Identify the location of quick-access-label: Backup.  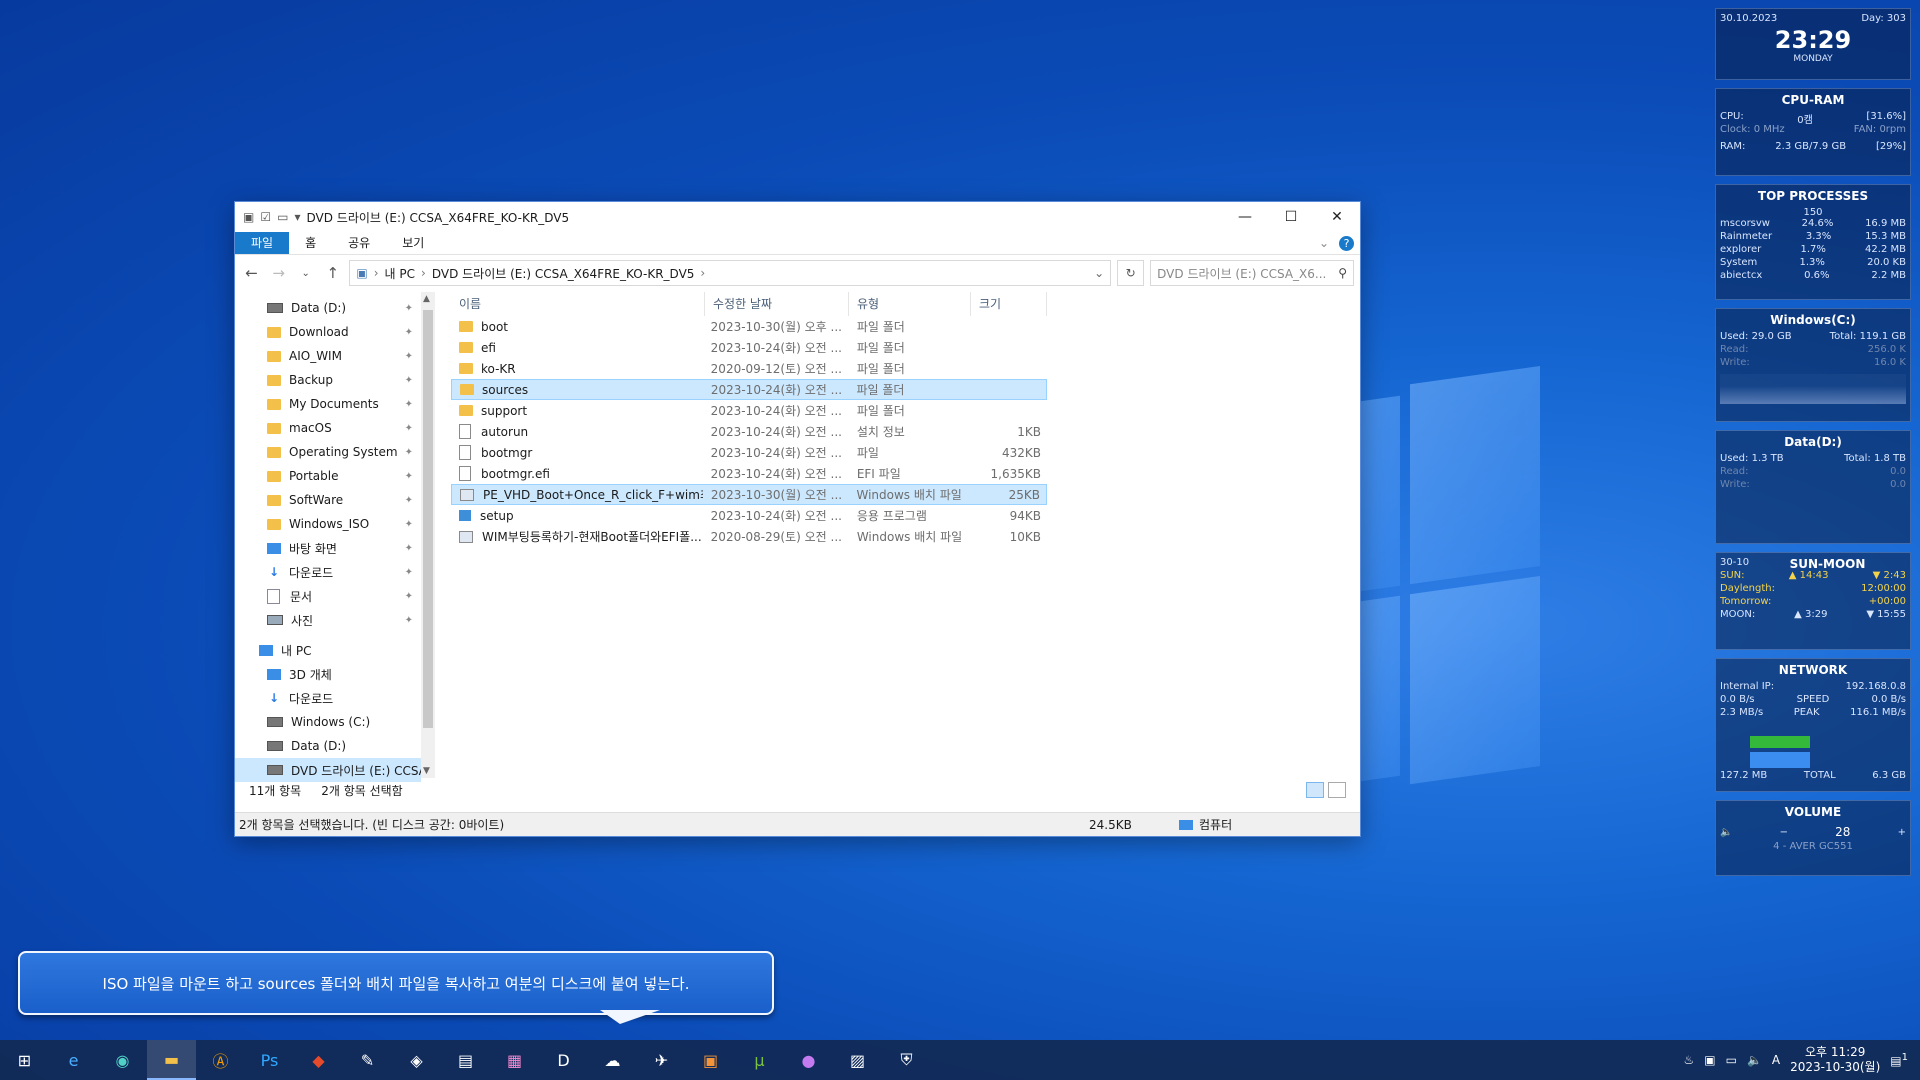
(311, 380).